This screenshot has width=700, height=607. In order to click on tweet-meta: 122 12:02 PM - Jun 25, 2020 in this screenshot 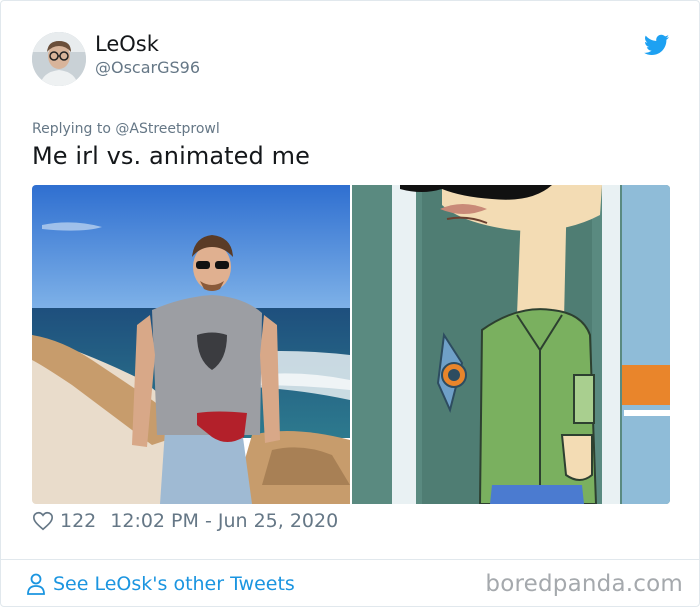, I will do `click(185, 521)`.